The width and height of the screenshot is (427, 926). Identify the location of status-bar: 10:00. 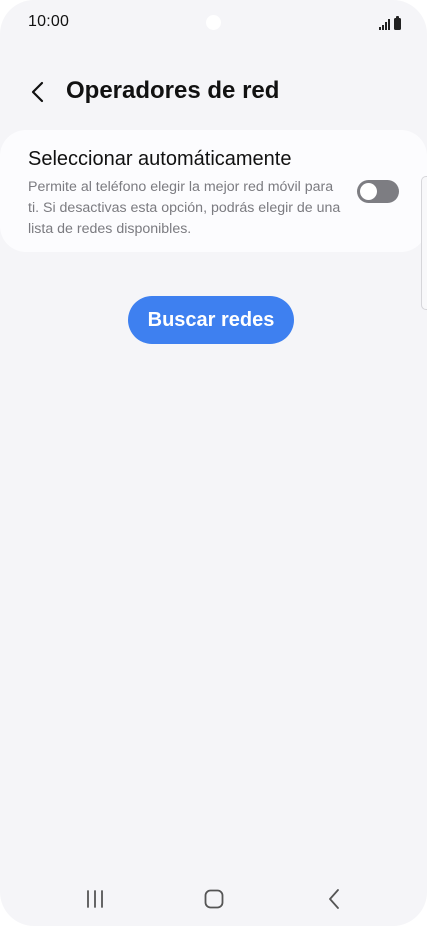
(213, 22).